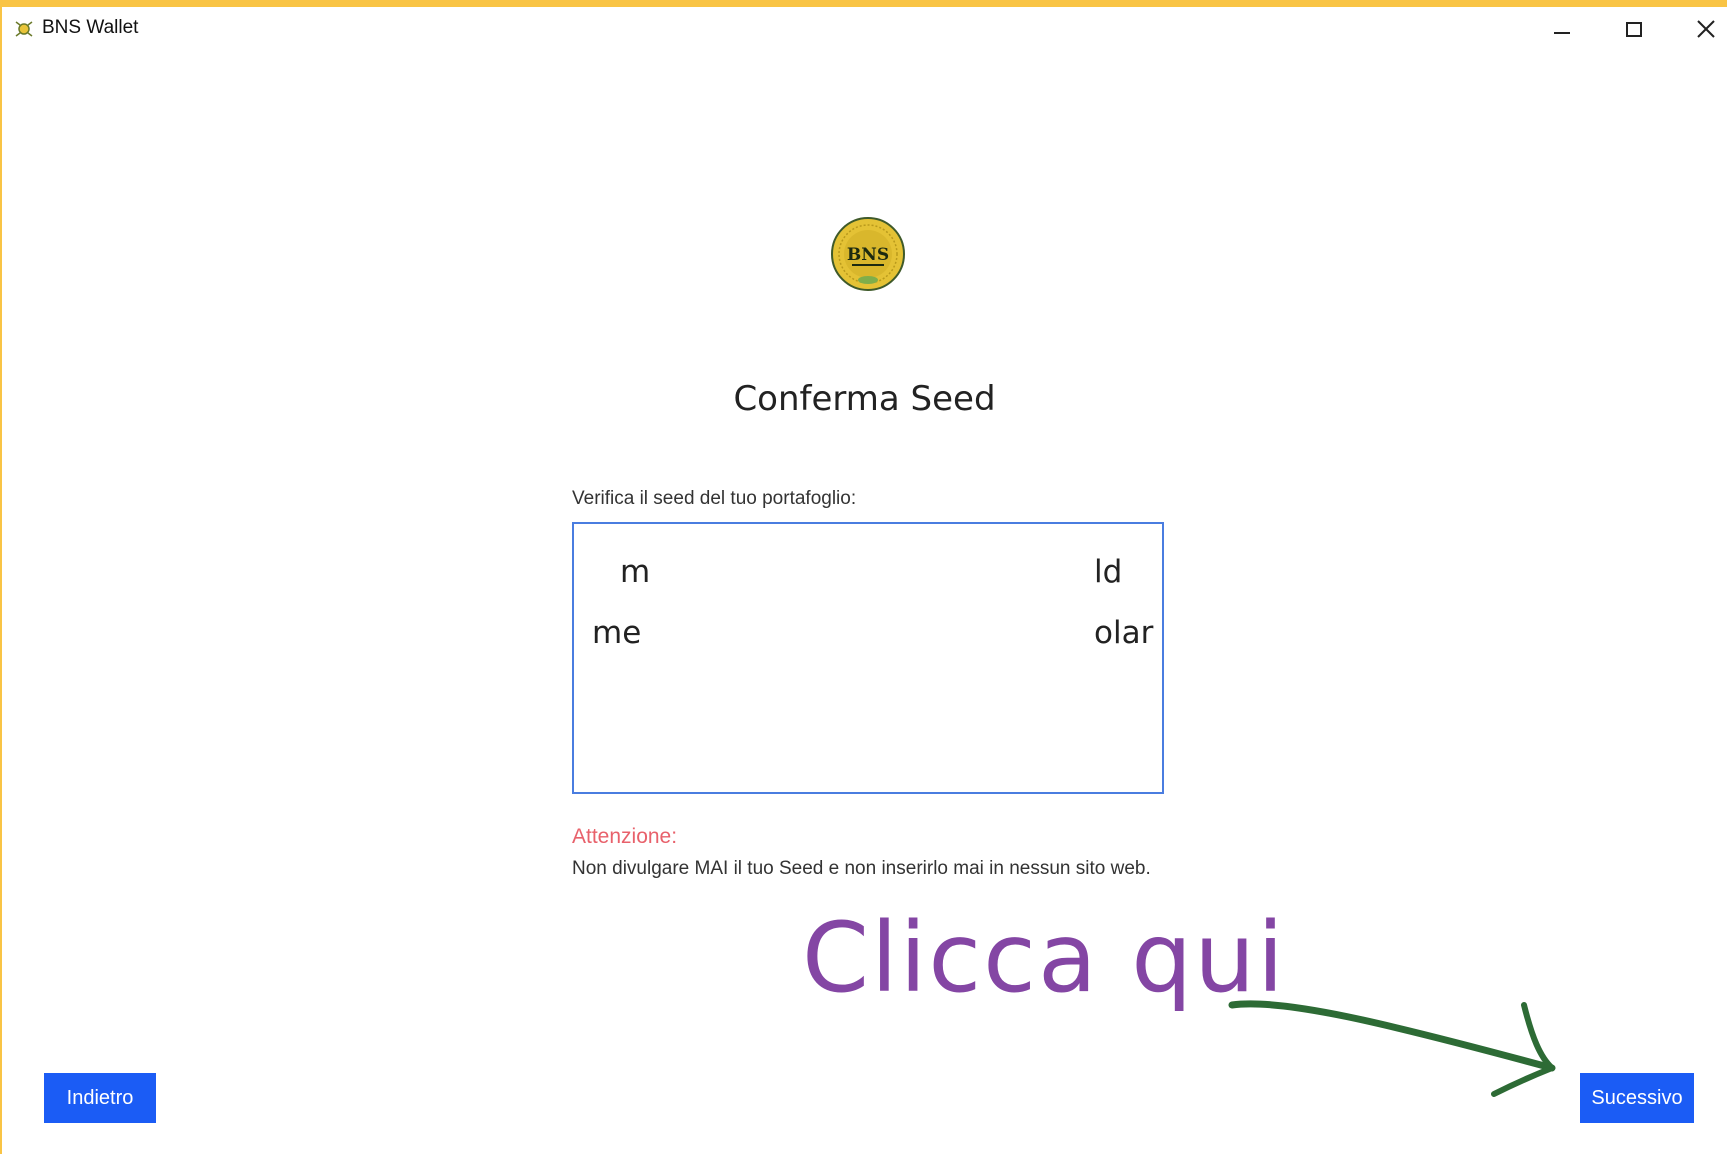 This screenshot has width=1727, height=1154. I want to click on annotation-arrow-icon, so click(1392, 1048).